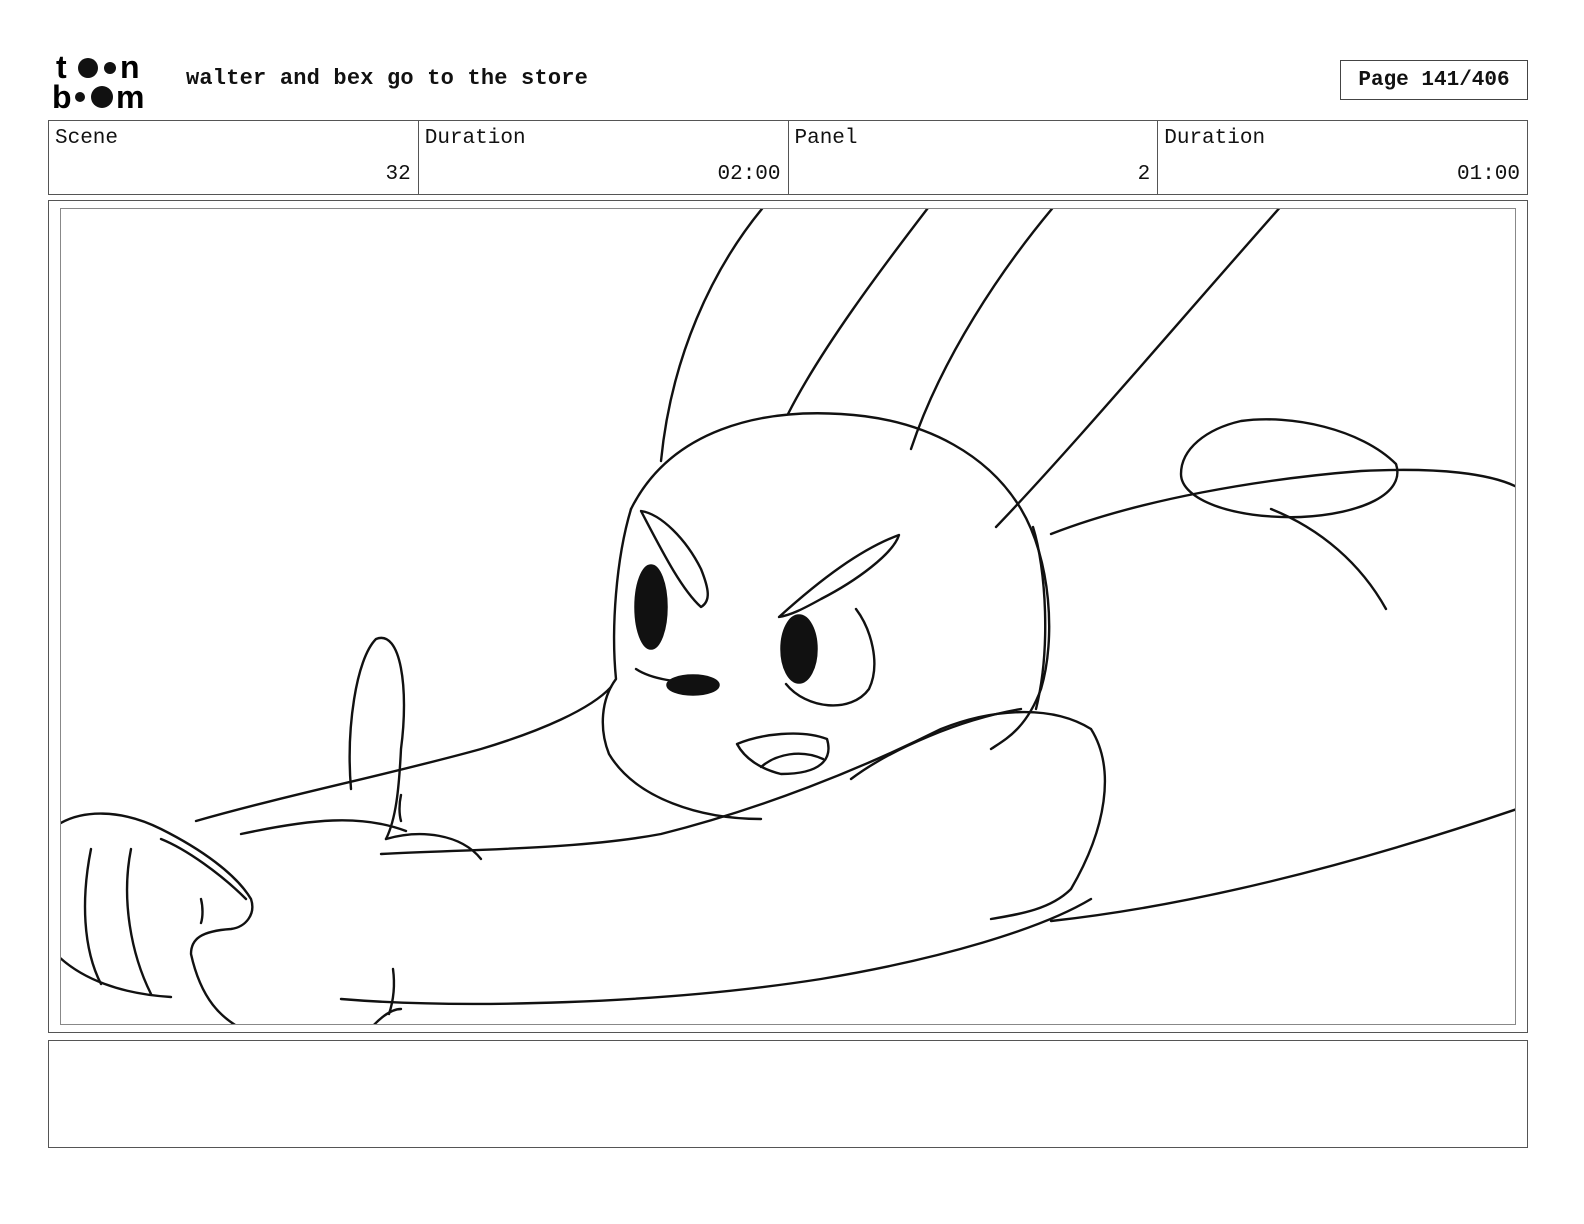  What do you see at coordinates (788, 1094) in the screenshot?
I see `panel-notes-area` at bounding box center [788, 1094].